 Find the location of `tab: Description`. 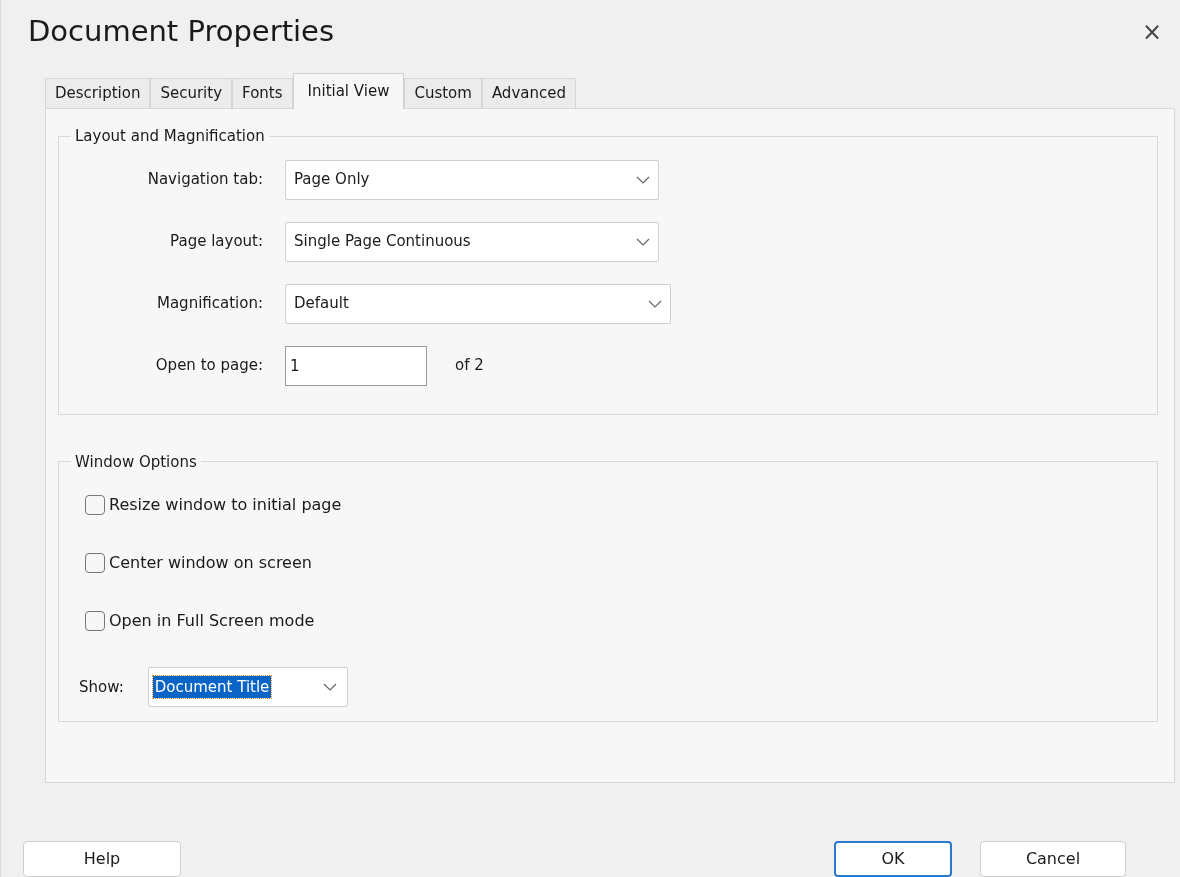

tab: Description is located at coordinates (98, 93).